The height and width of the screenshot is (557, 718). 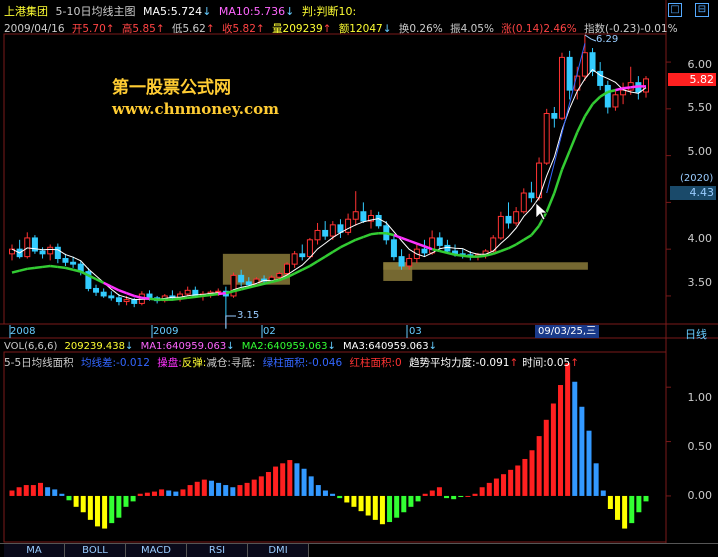 What do you see at coordinates (115, 363) in the screenshot?
I see `trend-line-value: 均线差:-0.012` at bounding box center [115, 363].